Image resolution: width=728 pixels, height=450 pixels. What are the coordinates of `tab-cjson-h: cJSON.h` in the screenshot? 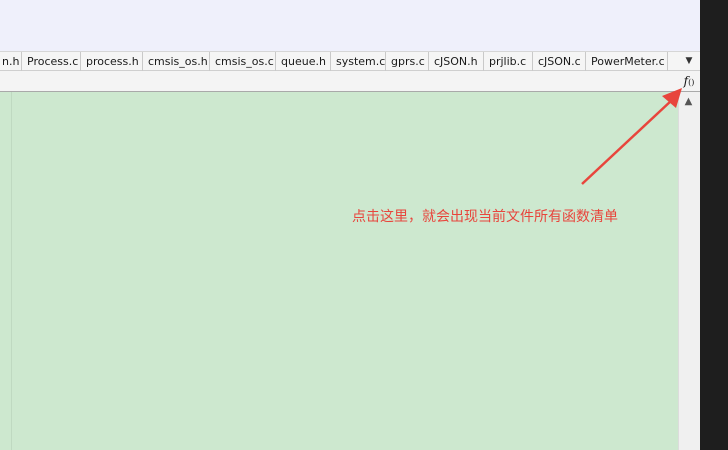 It's located at (456, 61).